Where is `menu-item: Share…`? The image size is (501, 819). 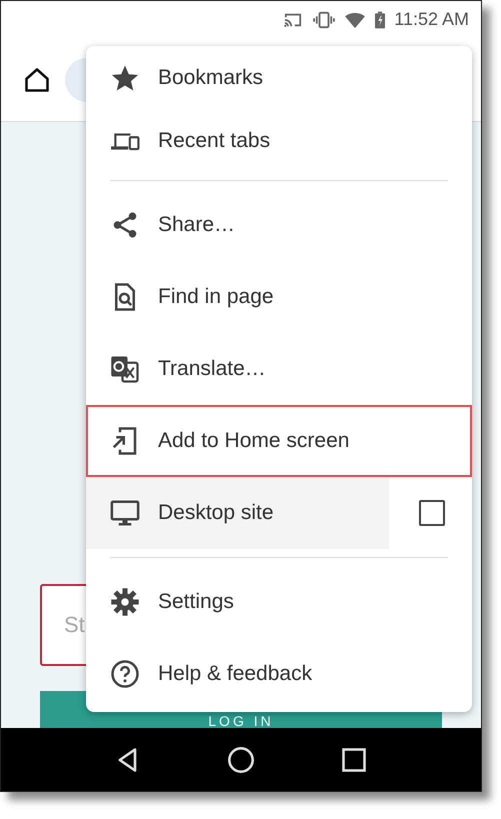 menu-item: Share… is located at coordinates (279, 225).